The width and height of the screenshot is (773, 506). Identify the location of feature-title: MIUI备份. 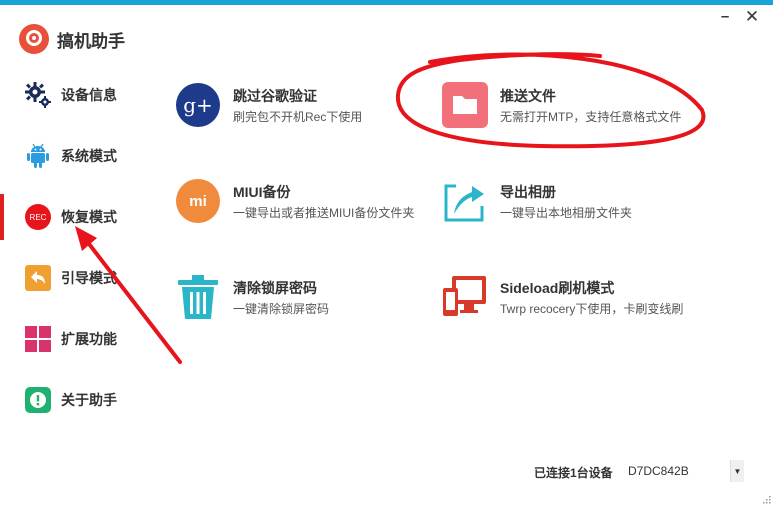
(262, 192).